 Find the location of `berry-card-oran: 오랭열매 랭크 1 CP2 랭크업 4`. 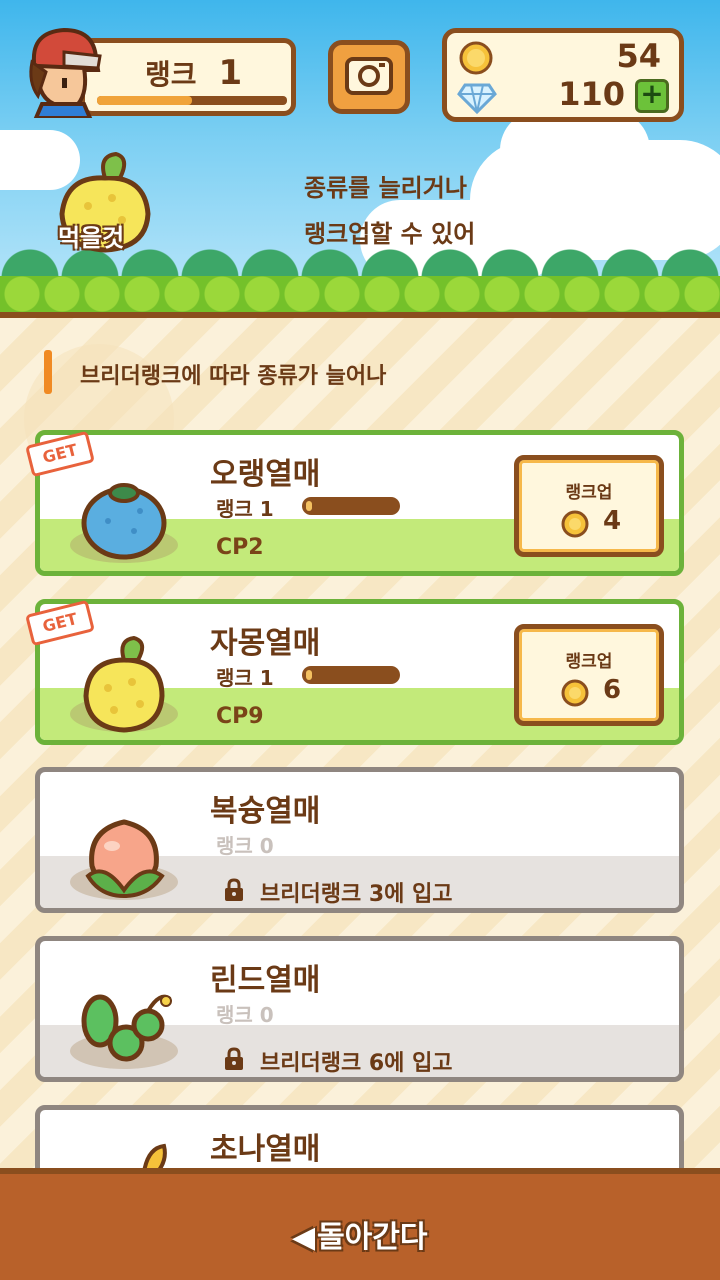

berry-card-oran: 오랭열매 랭크 1 CP2 랭크업 4 is located at coordinates (359, 503).